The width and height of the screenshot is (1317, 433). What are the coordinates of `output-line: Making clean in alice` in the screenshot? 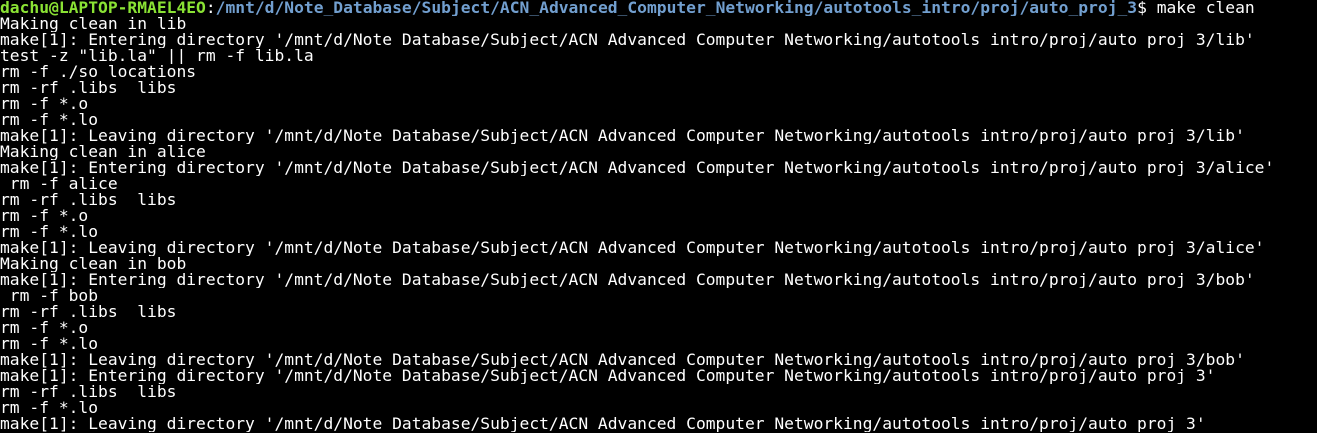 It's located at (103, 152).